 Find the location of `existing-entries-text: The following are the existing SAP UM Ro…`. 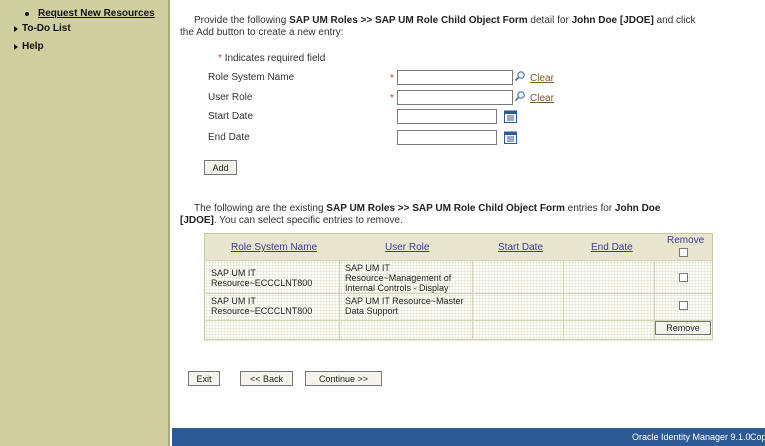

existing-entries-text: The following are the existing SAP UM Ro… is located at coordinates (436, 215).